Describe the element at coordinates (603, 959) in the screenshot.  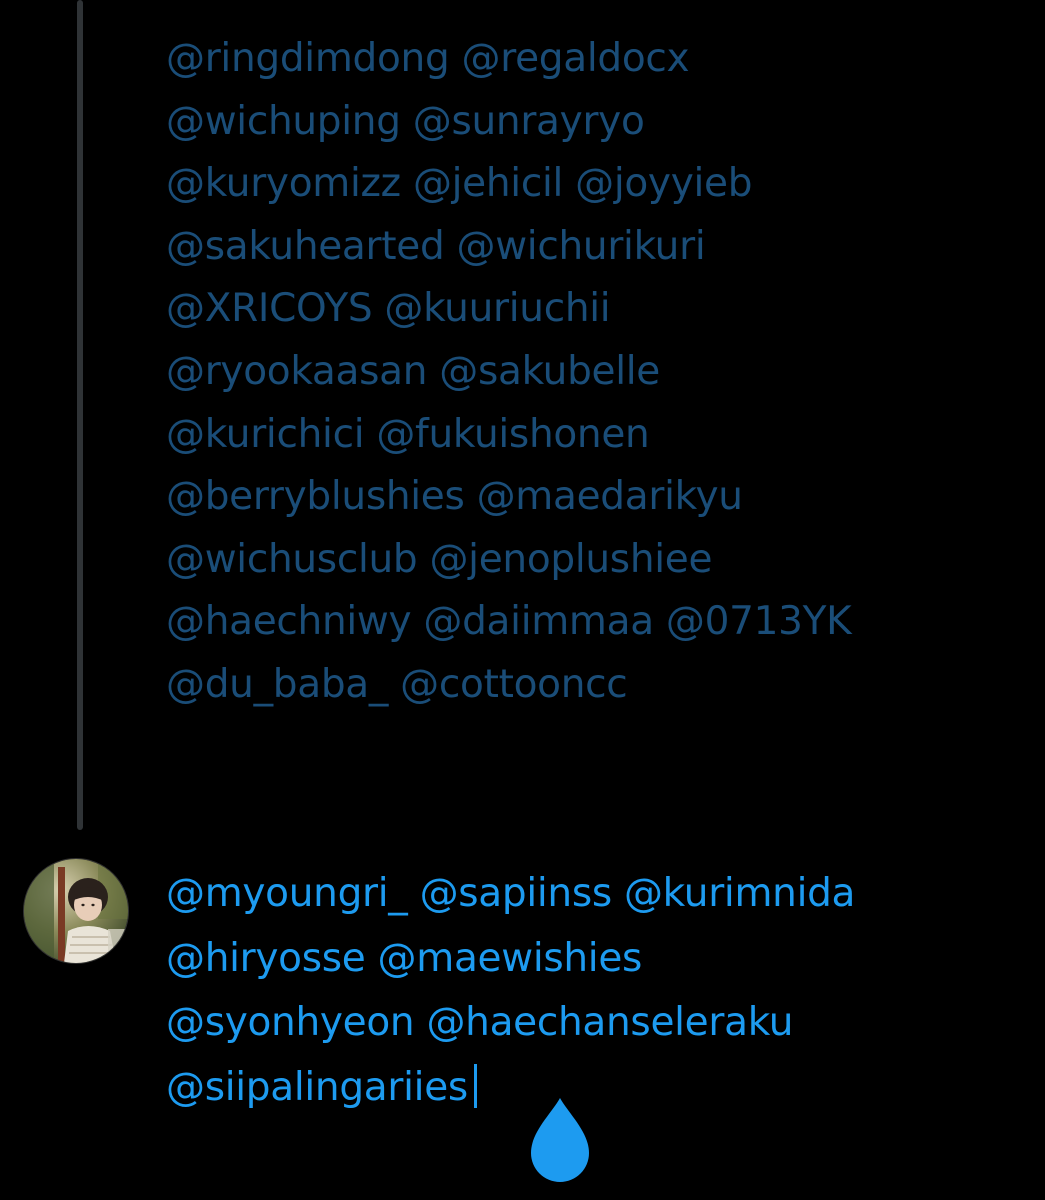
I see `reply-mention-line: @hiryosse @maewishies` at that location.